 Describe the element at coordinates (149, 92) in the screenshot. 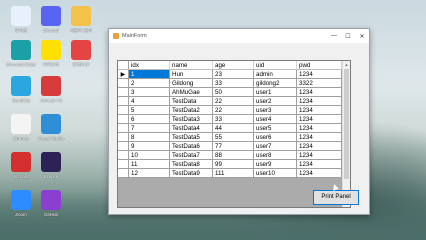

I see `table-cell-idx: 3` at that location.